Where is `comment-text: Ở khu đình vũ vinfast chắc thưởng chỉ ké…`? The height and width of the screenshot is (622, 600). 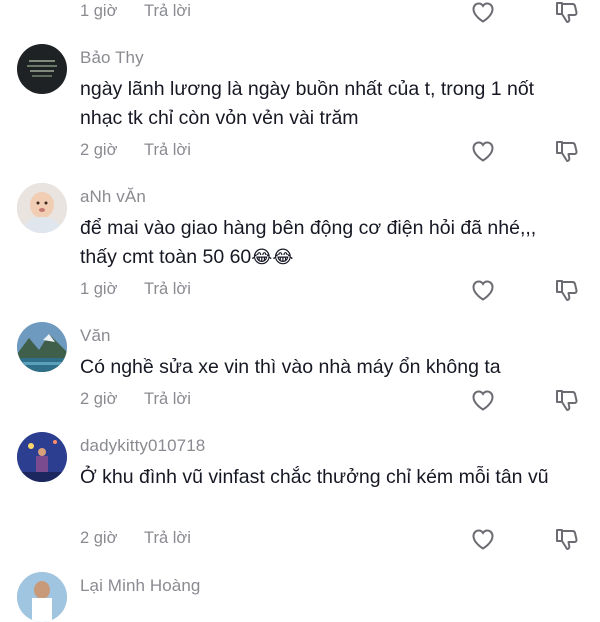
comment-text: Ở khu đình vũ vinfast chắc thưởng chỉ ké… is located at coordinates (314, 477).